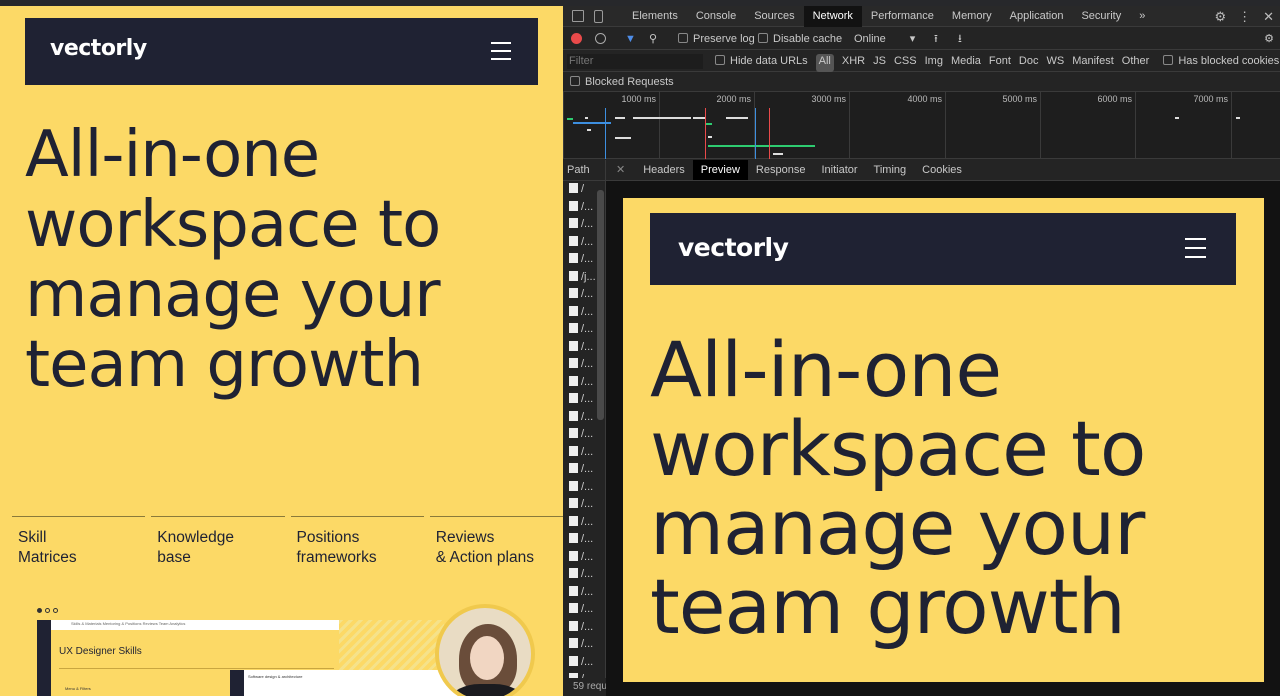 The width and height of the screenshot is (1280, 696). Describe the element at coordinates (839, 170) in the screenshot. I see `tab-initiator: Initiator` at that location.